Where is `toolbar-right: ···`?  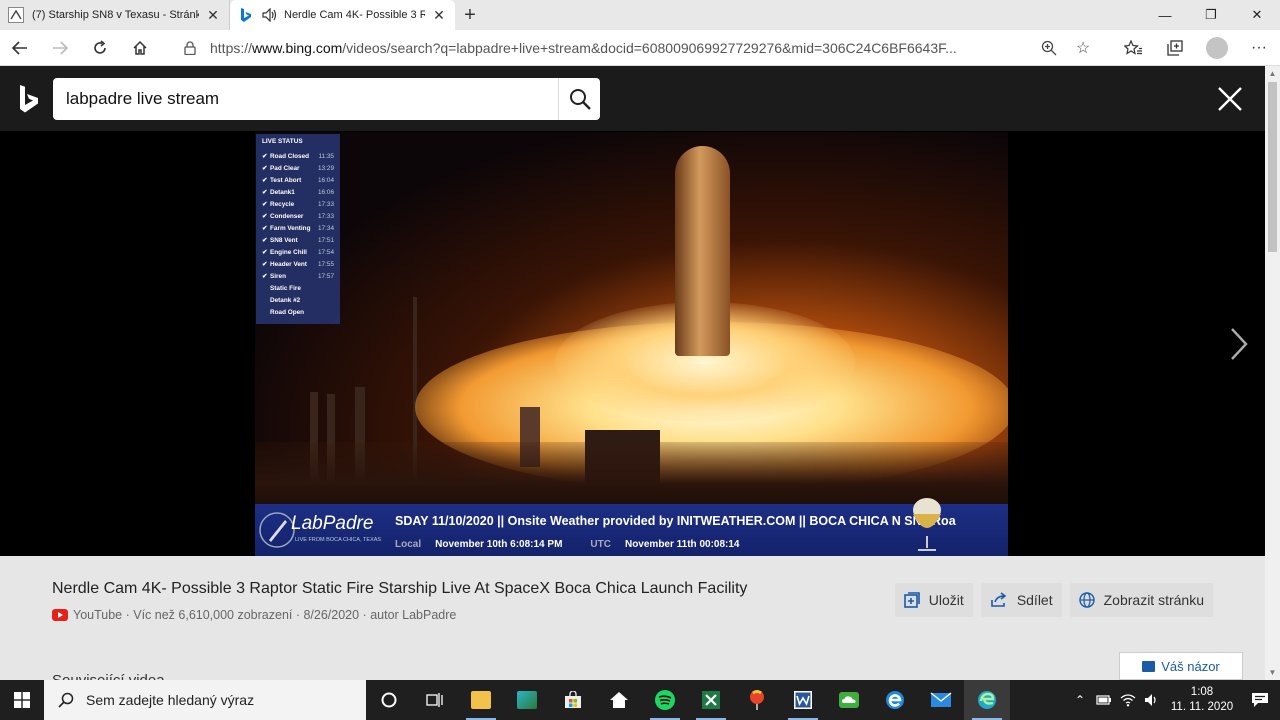
toolbar-right: ··· is located at coordinates (1196, 48).